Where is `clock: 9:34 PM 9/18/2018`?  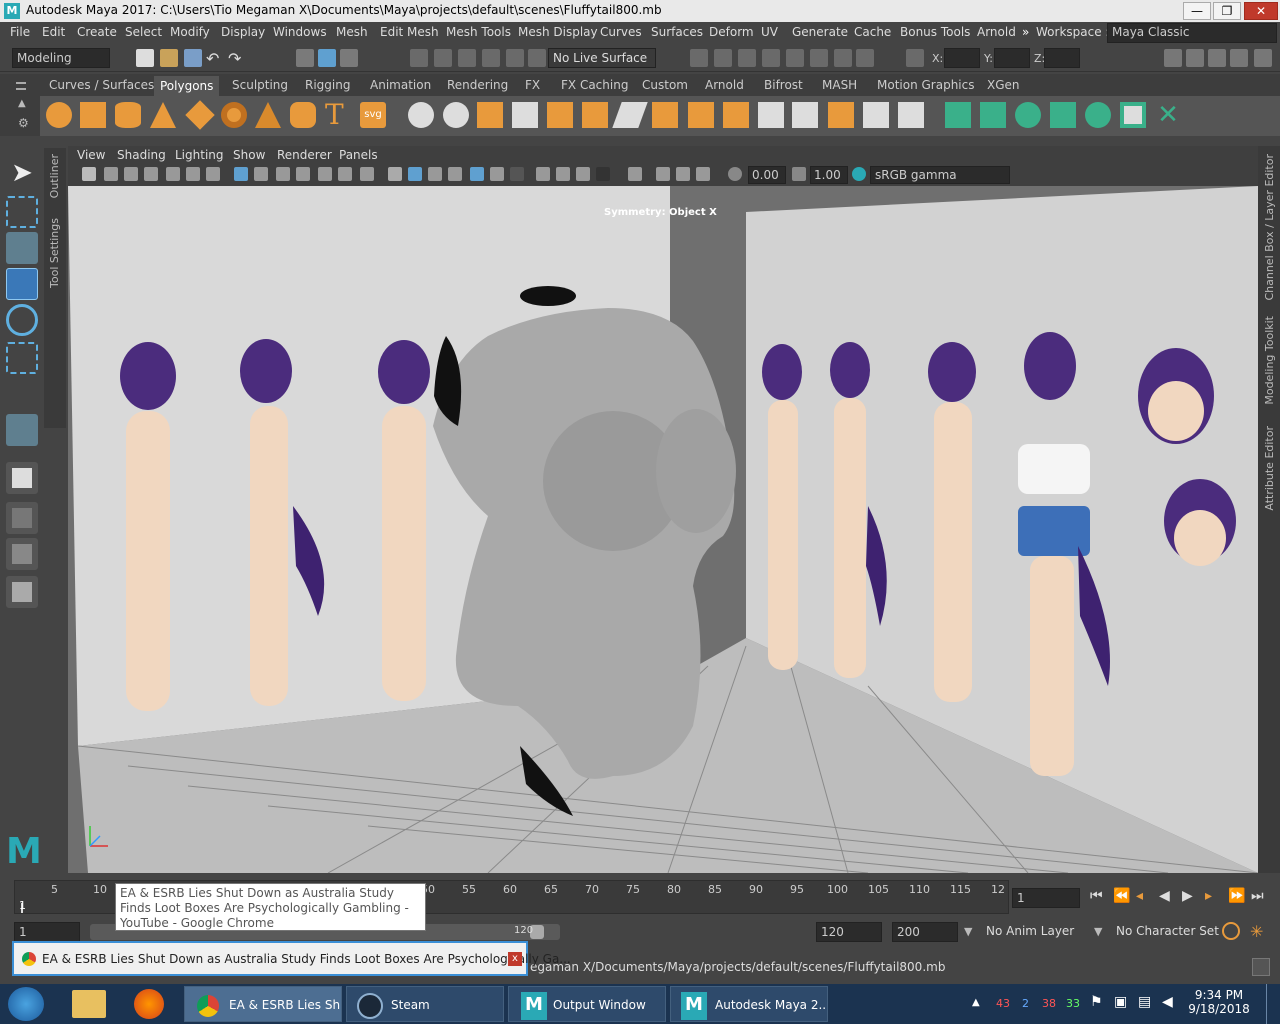
clock: 9:34 PM 9/18/2018 is located at coordinates (1219, 1002).